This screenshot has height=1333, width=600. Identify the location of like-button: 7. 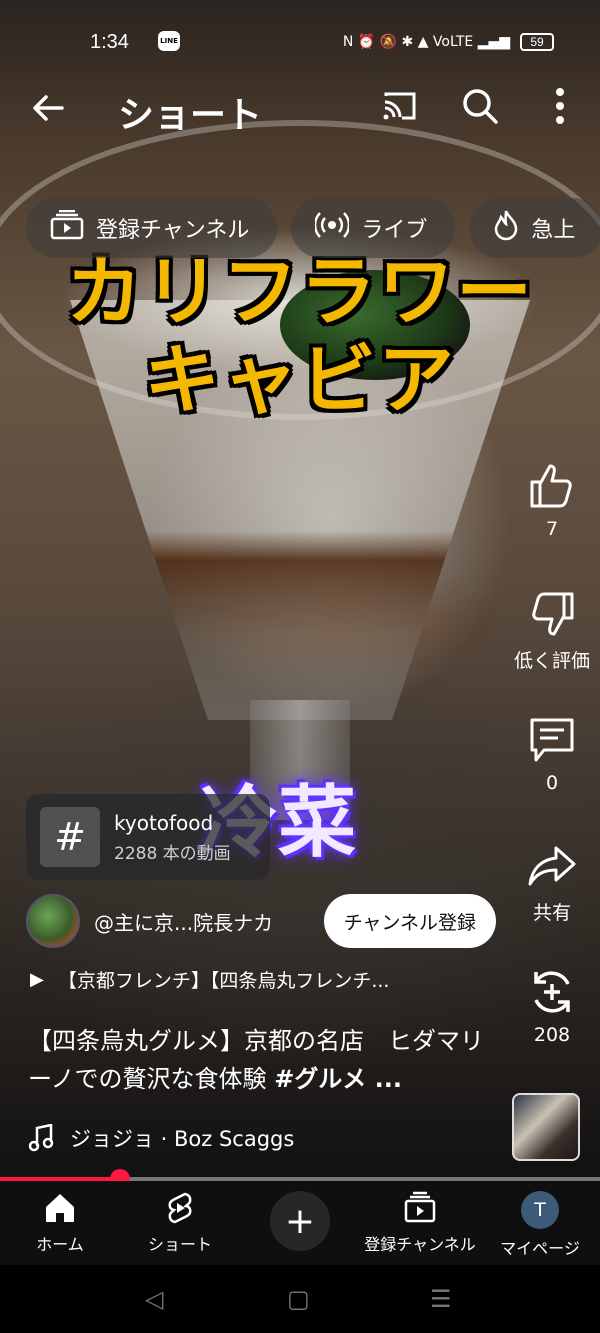
(552, 501).